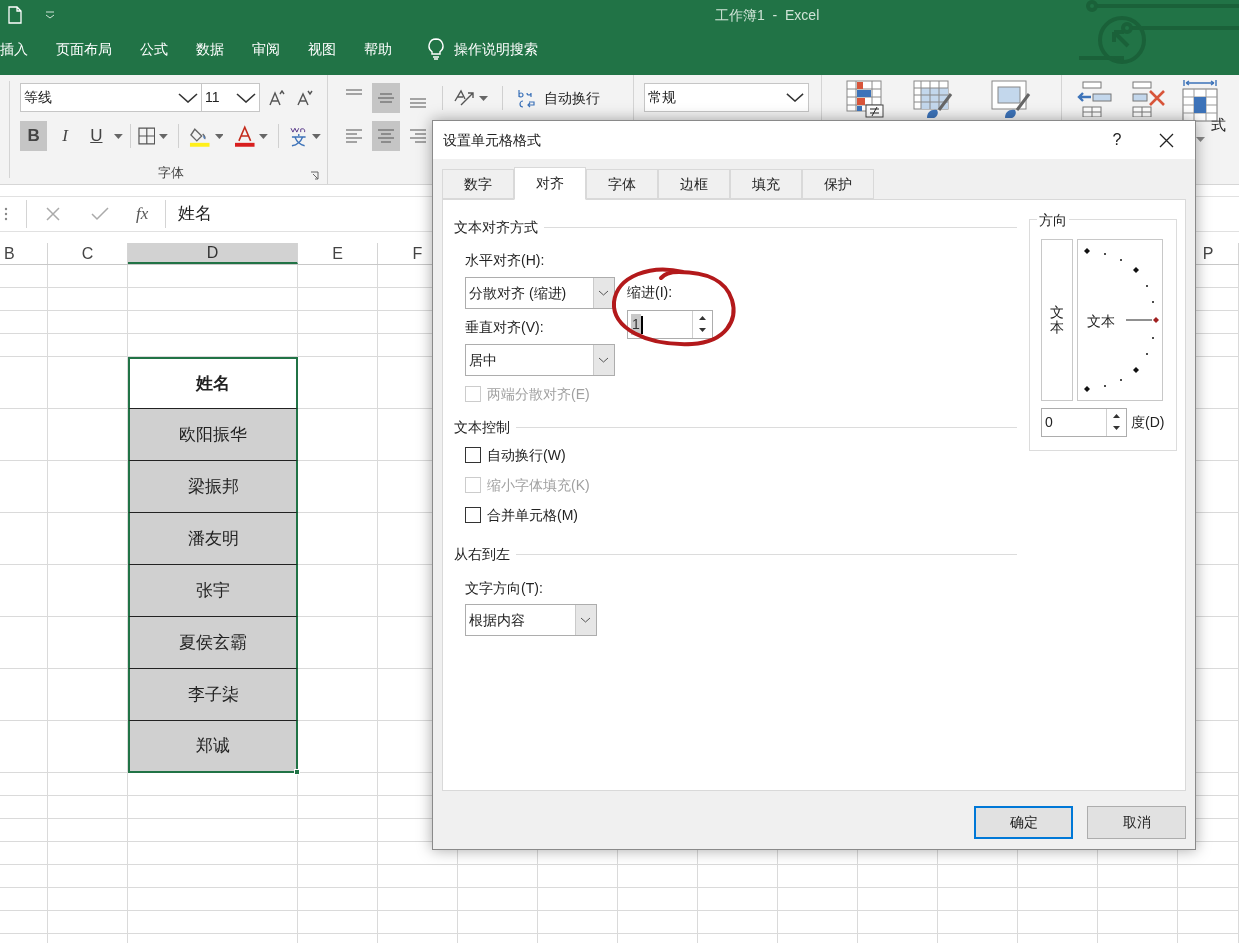 This screenshot has height=943, width=1239. I want to click on cell-styles-icon, so click(1011, 100).